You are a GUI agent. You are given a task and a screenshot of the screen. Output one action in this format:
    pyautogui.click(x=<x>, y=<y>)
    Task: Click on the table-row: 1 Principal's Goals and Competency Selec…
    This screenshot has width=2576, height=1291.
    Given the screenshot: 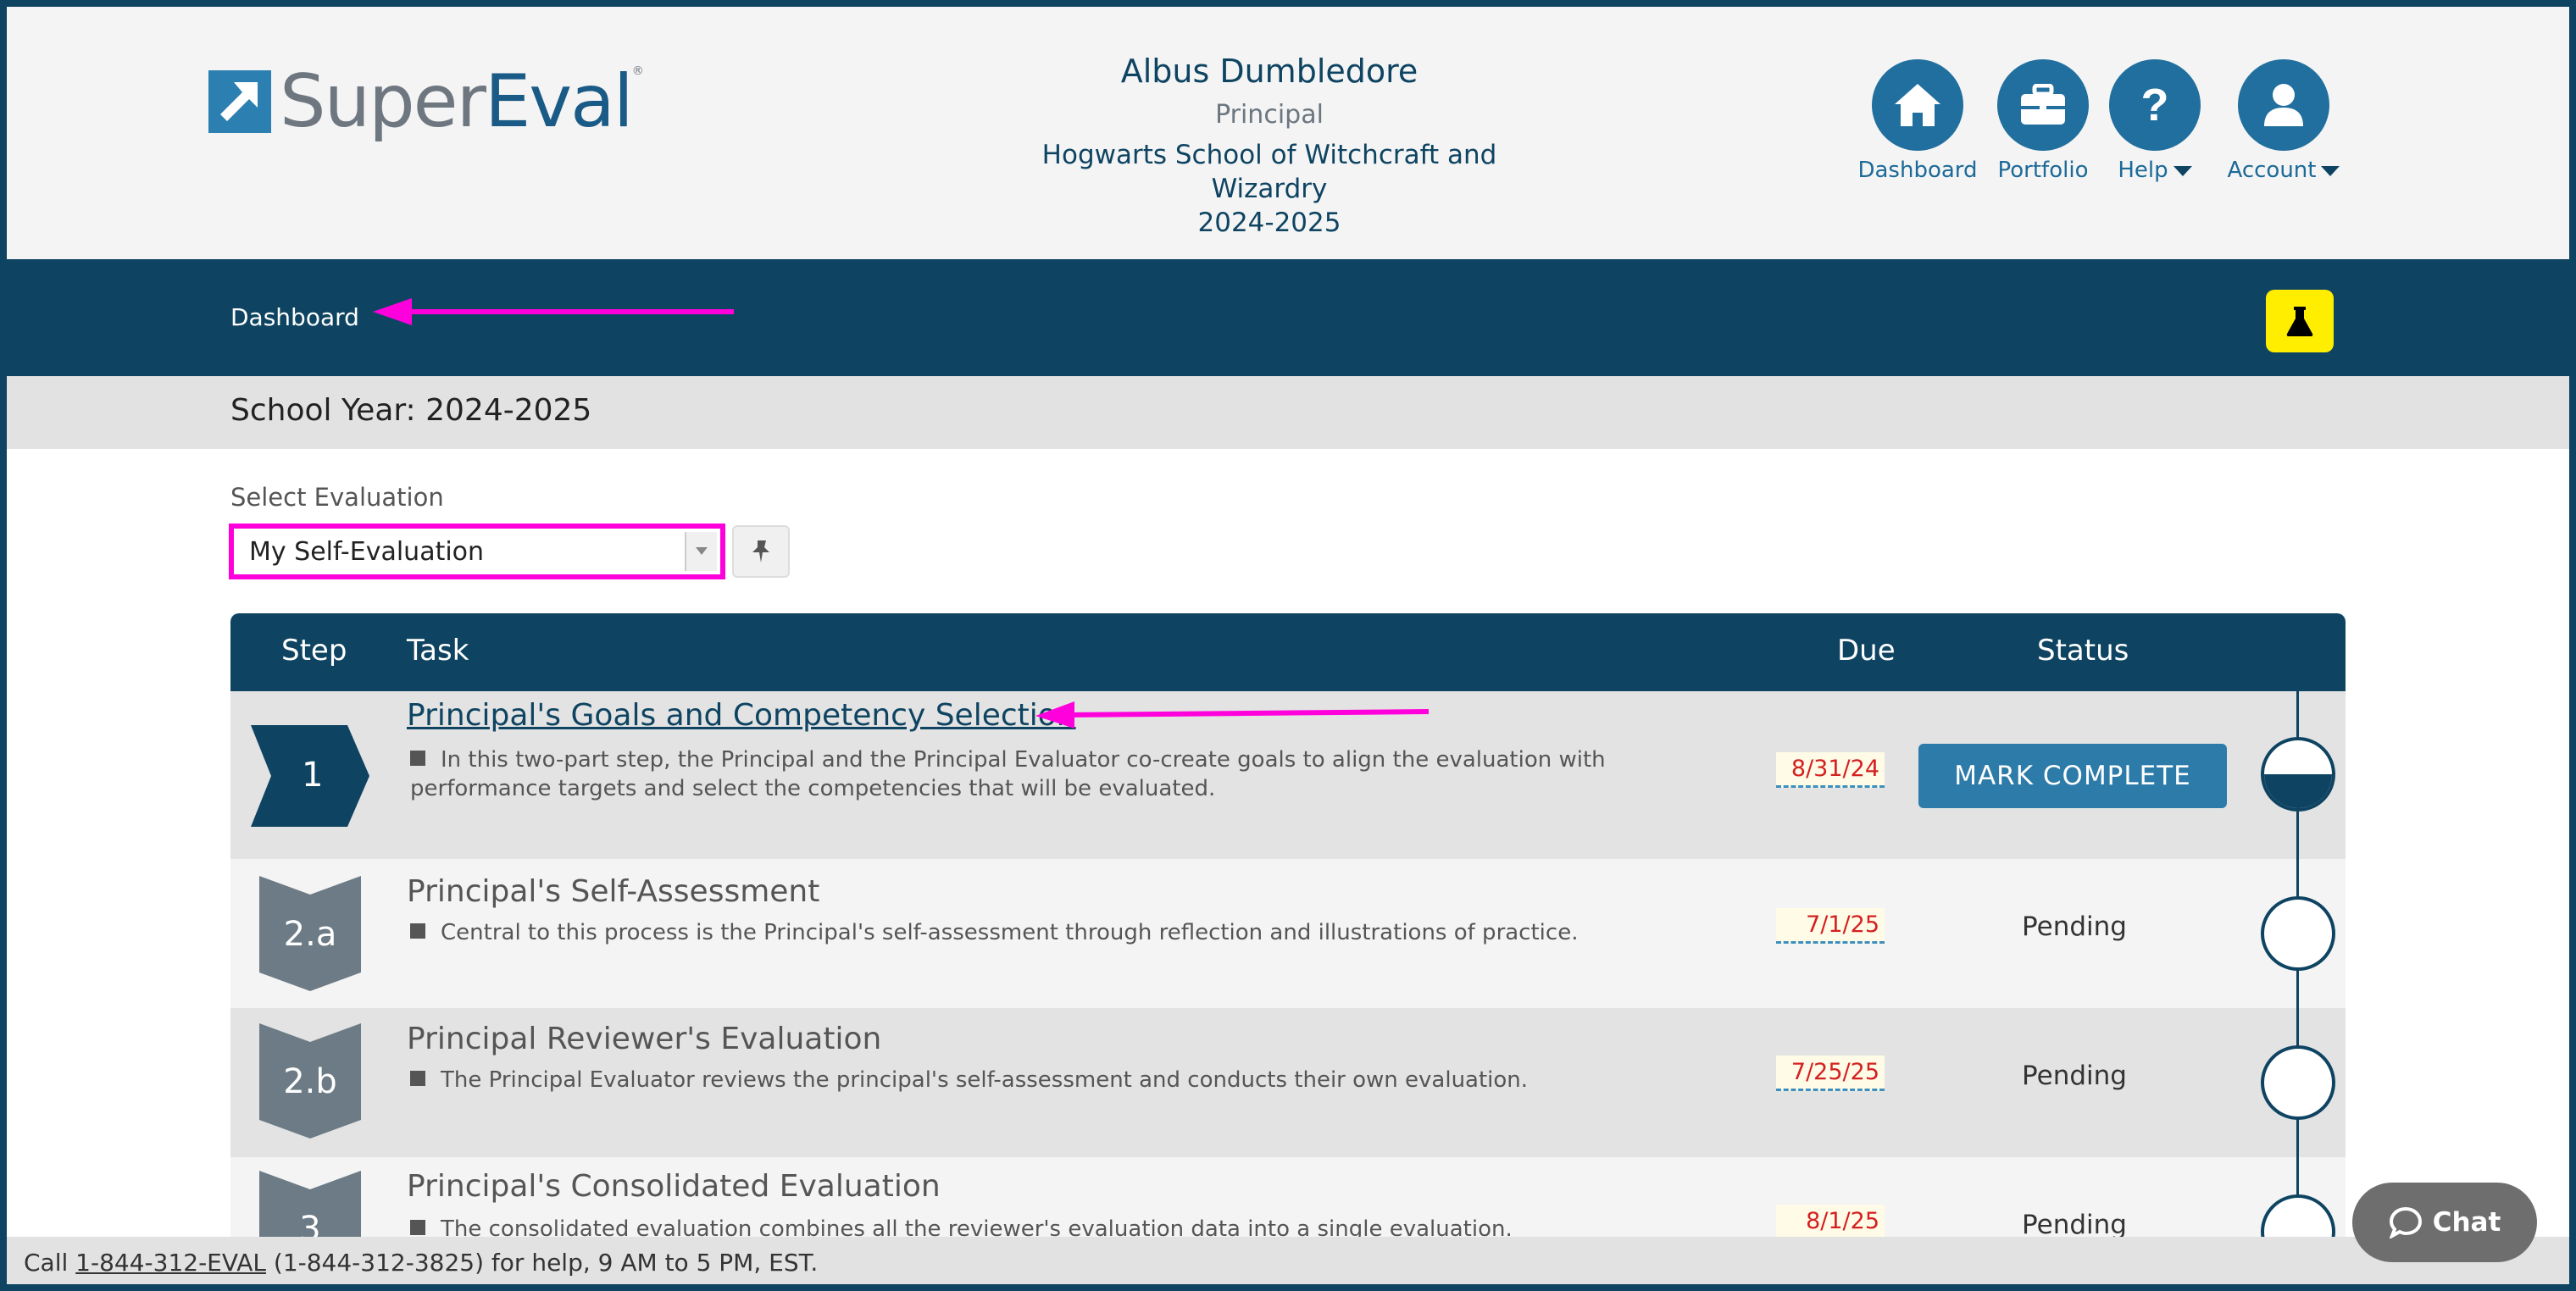 What is the action you would take?
    pyautogui.click(x=1288, y=775)
    